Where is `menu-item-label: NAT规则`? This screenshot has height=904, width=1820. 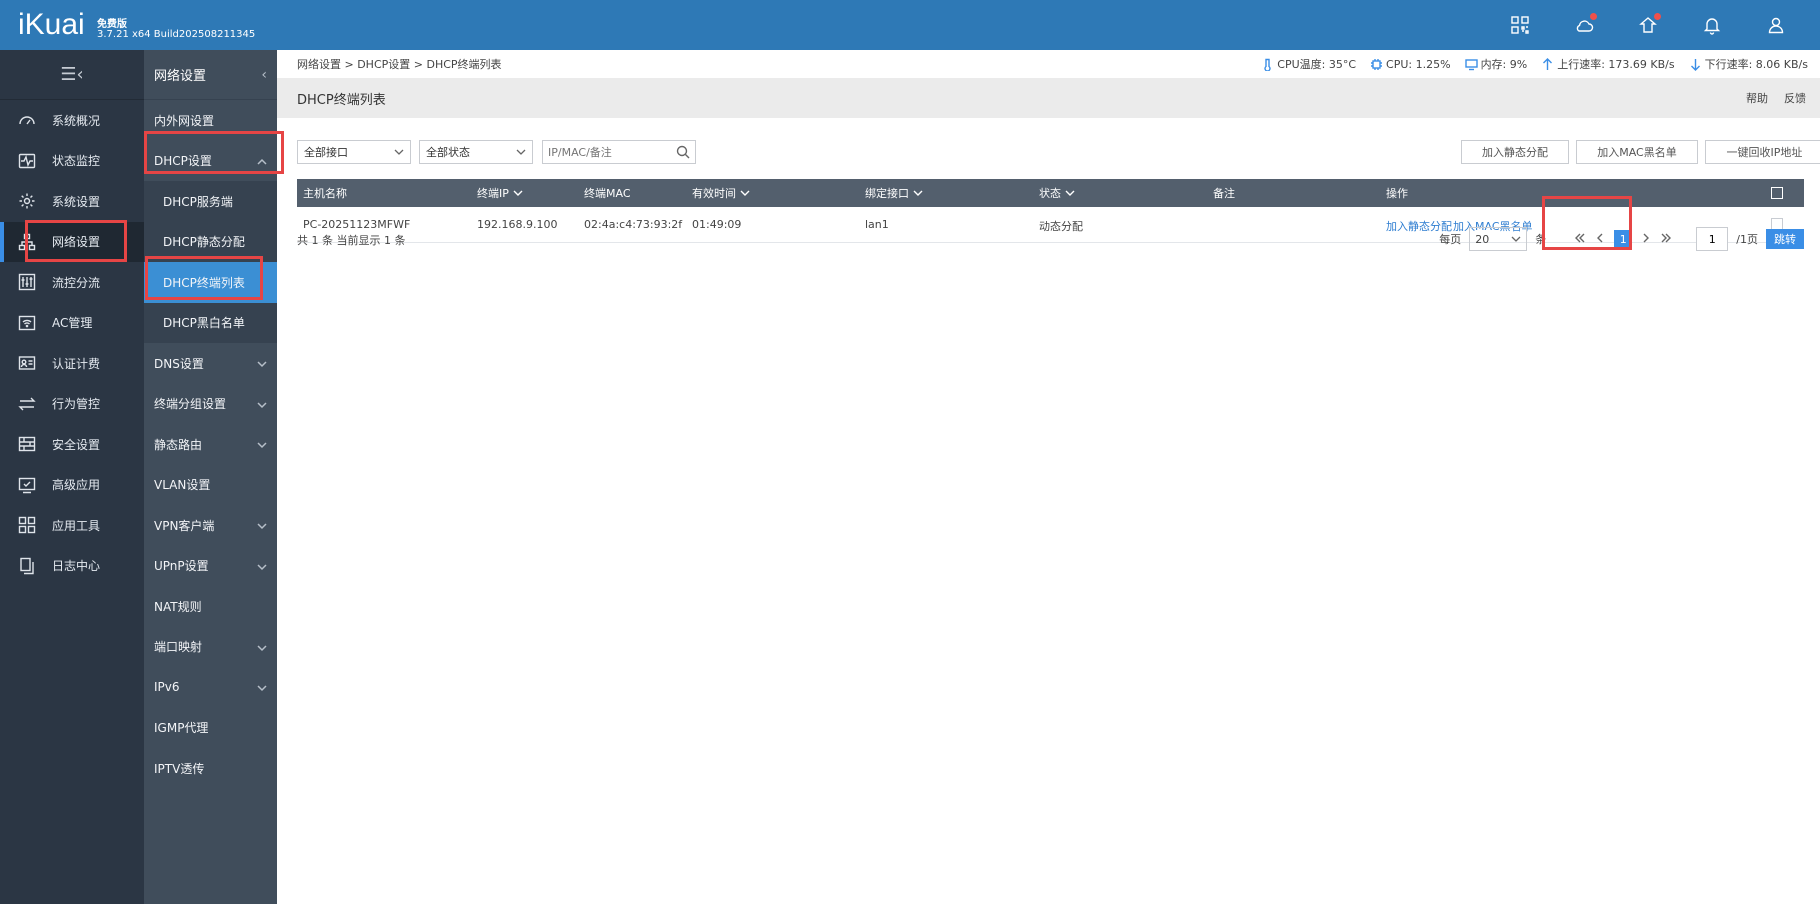 menu-item-label: NAT规则 is located at coordinates (178, 606).